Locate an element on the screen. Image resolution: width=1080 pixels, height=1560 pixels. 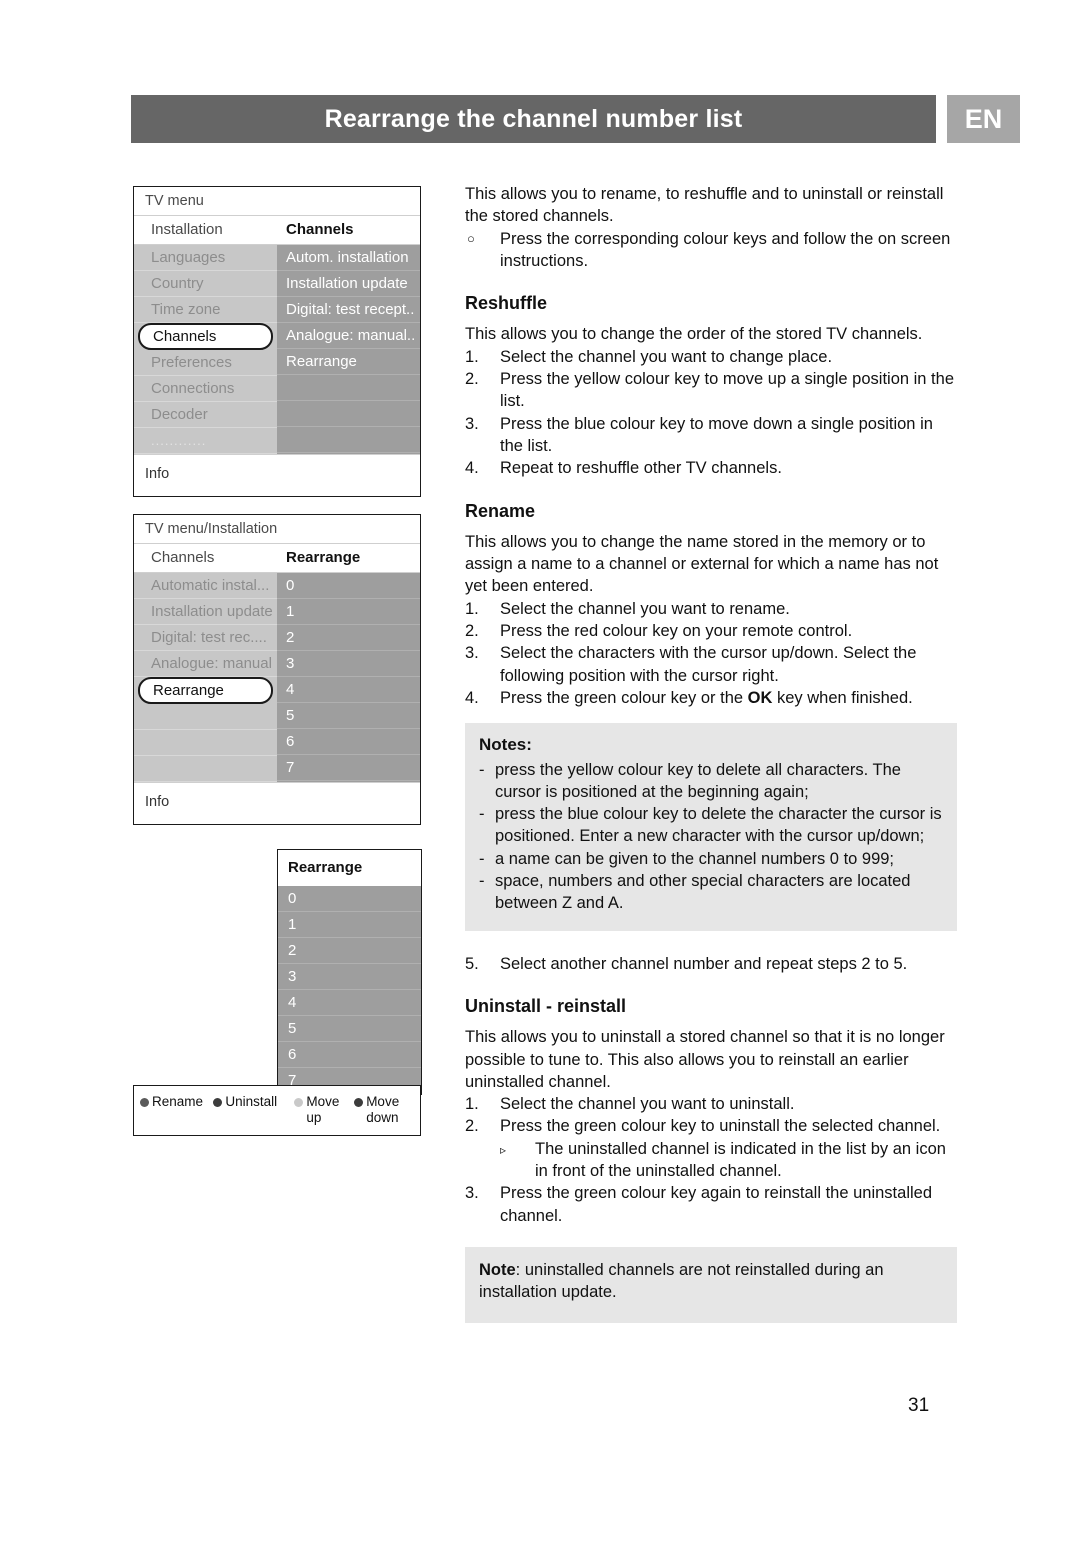
colour-key-move-up: Move up is located at coordinates (324, 1110).